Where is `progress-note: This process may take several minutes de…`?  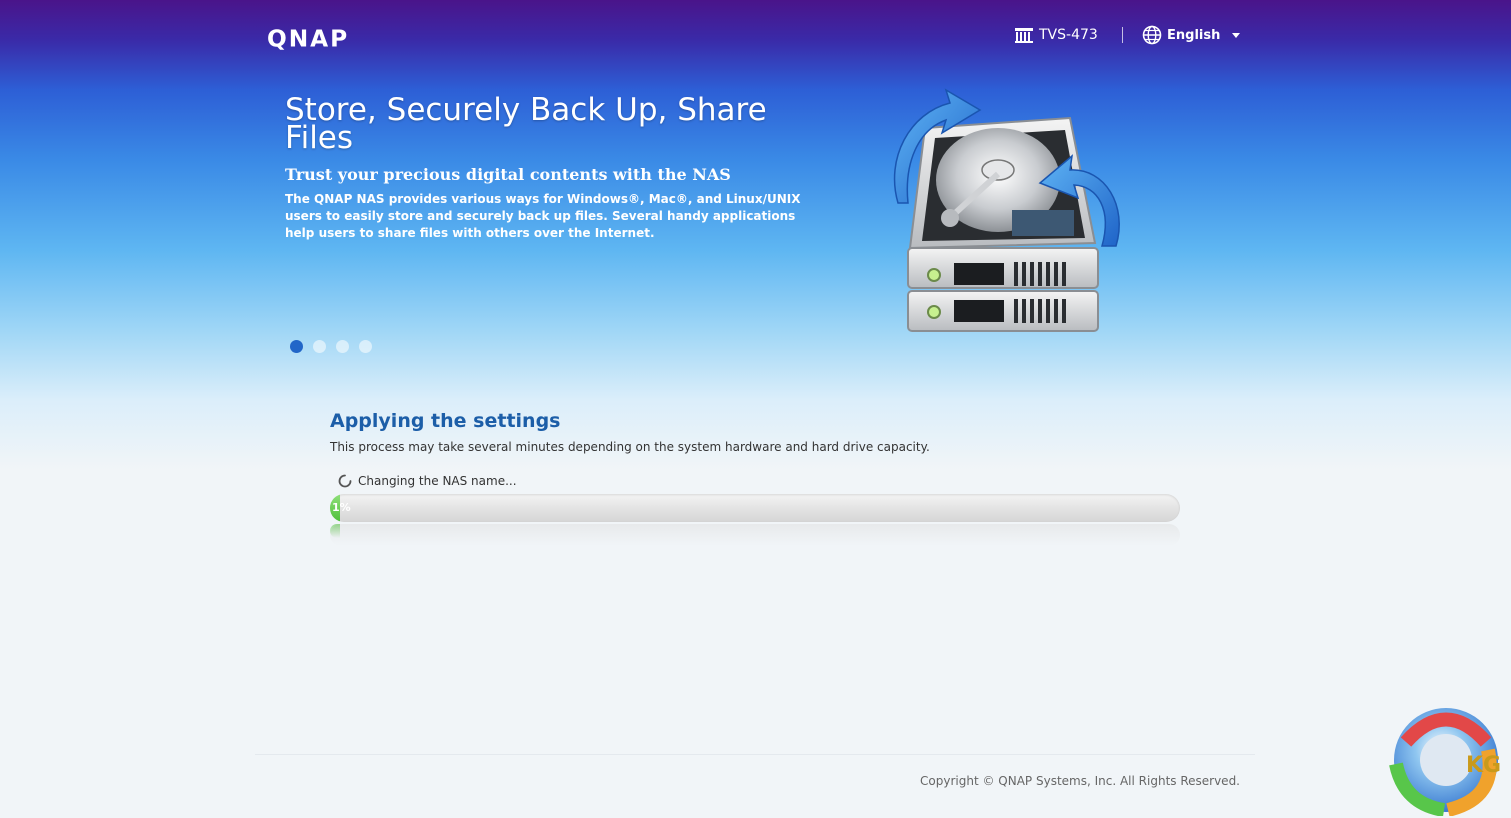 progress-note: This process may take several minutes de… is located at coordinates (630, 447).